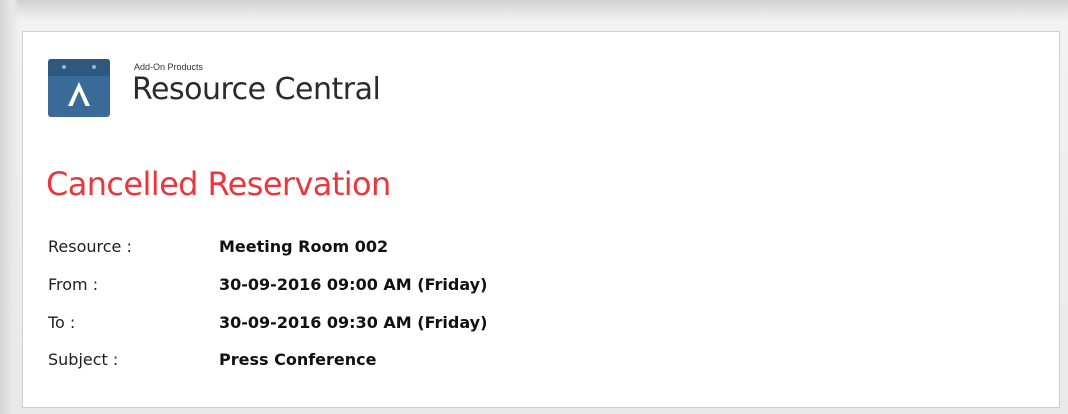 The height and width of the screenshot is (414, 1068). I want to click on detail-label: To :, so click(62, 322).